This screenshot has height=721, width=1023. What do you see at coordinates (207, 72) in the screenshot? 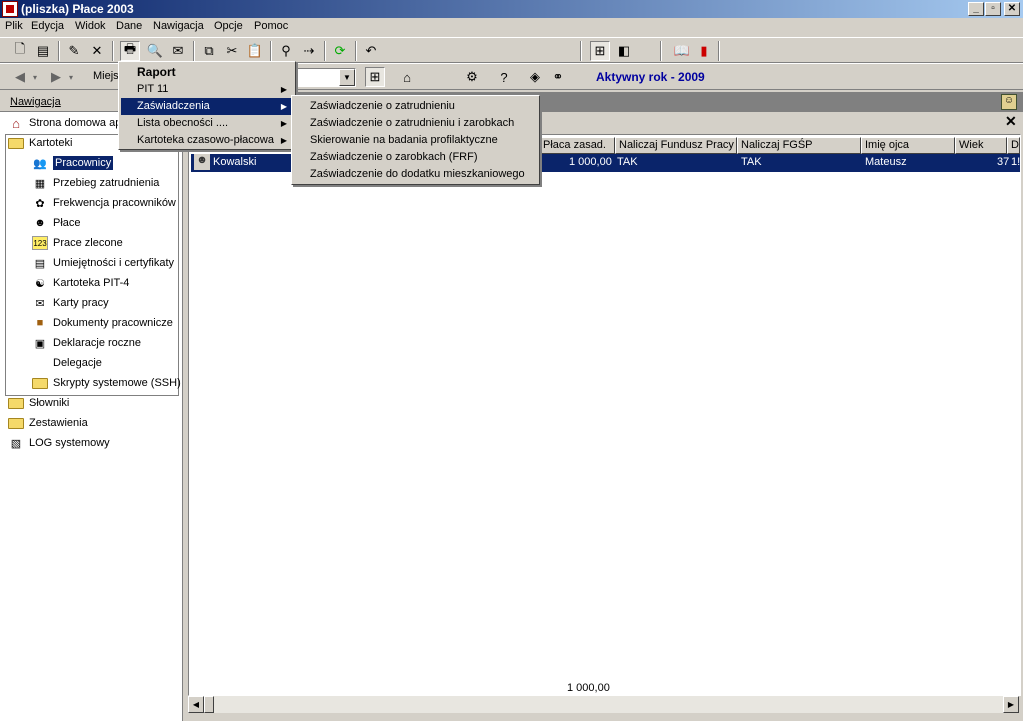
I see `menu-item-raport: Raport` at bounding box center [207, 72].